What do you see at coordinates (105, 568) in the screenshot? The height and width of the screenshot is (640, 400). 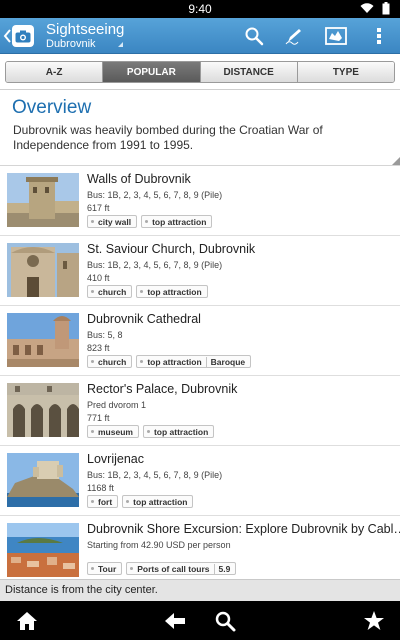 I see `tag: Tour` at bounding box center [105, 568].